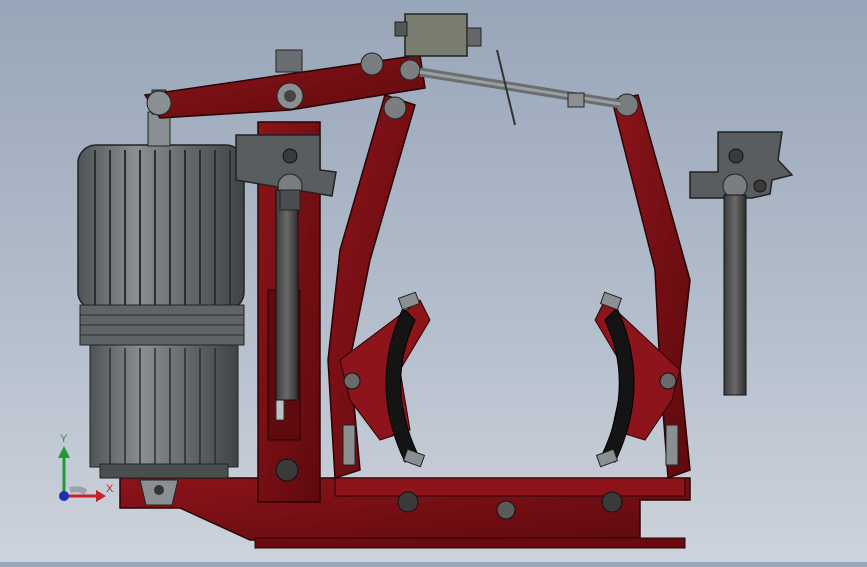 This screenshot has height=567, width=867. I want to click on left-bracket, so click(286, 172).